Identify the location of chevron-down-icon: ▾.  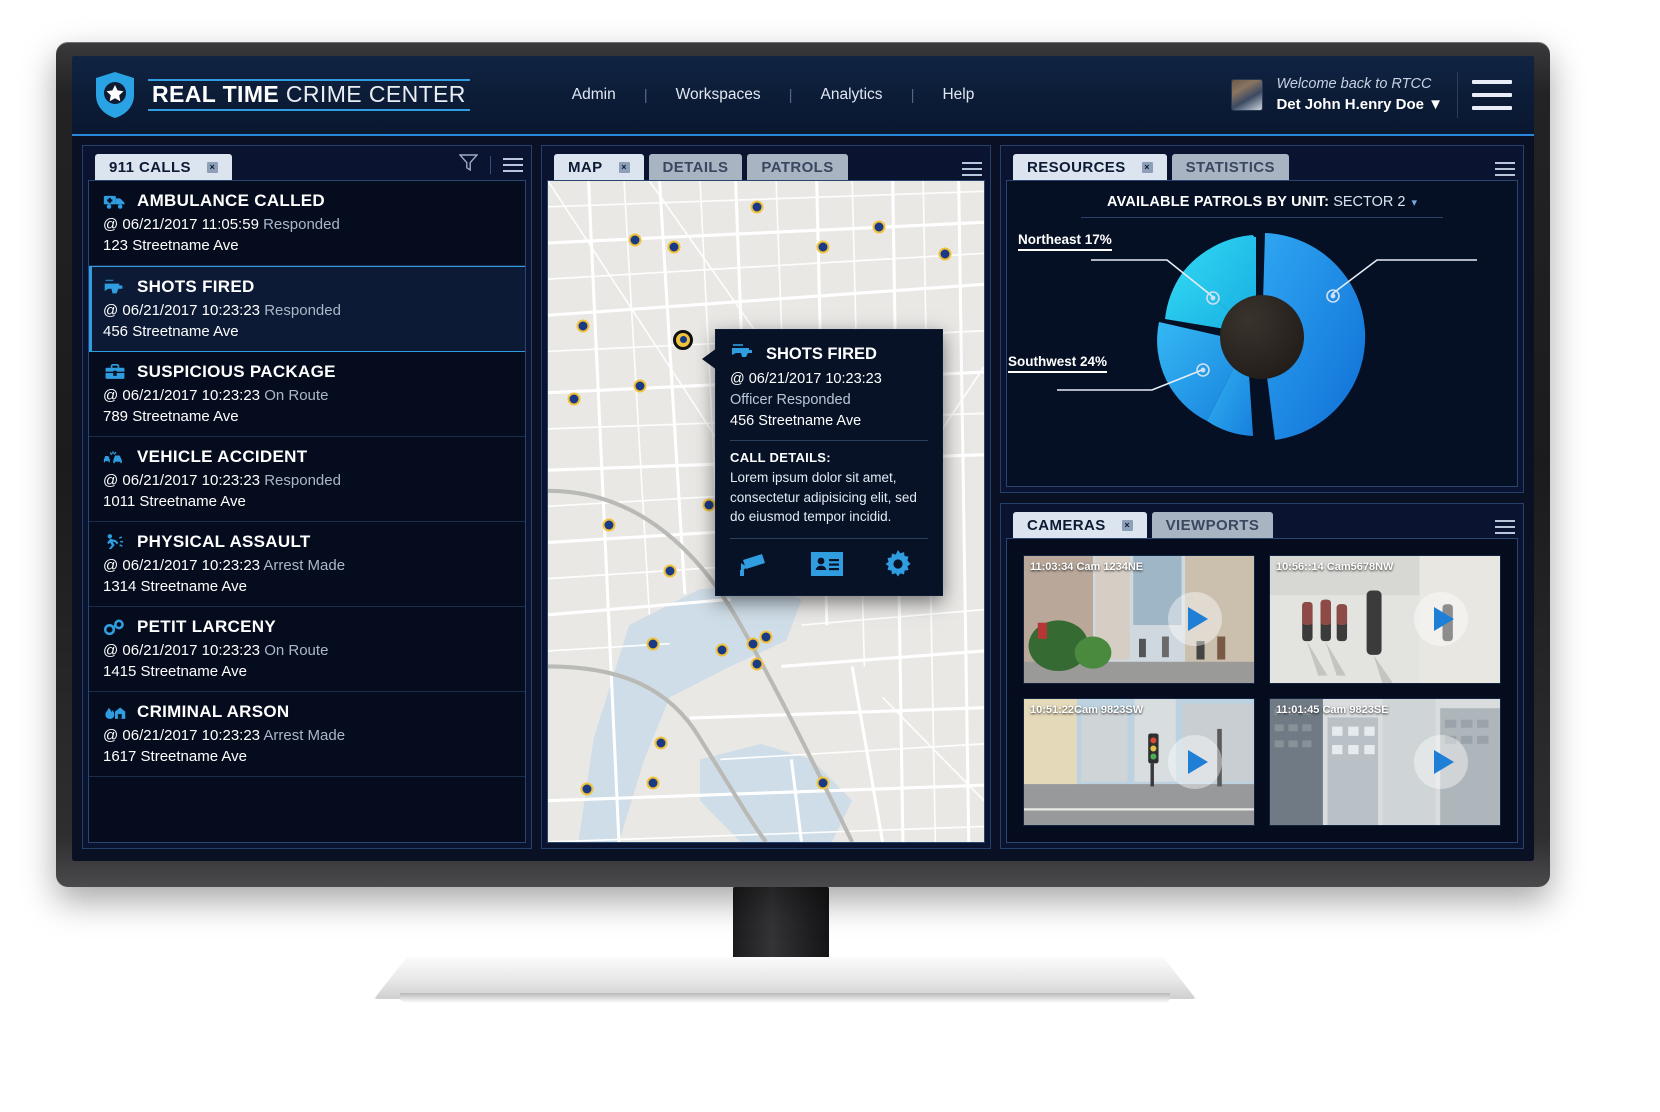
(1414, 203).